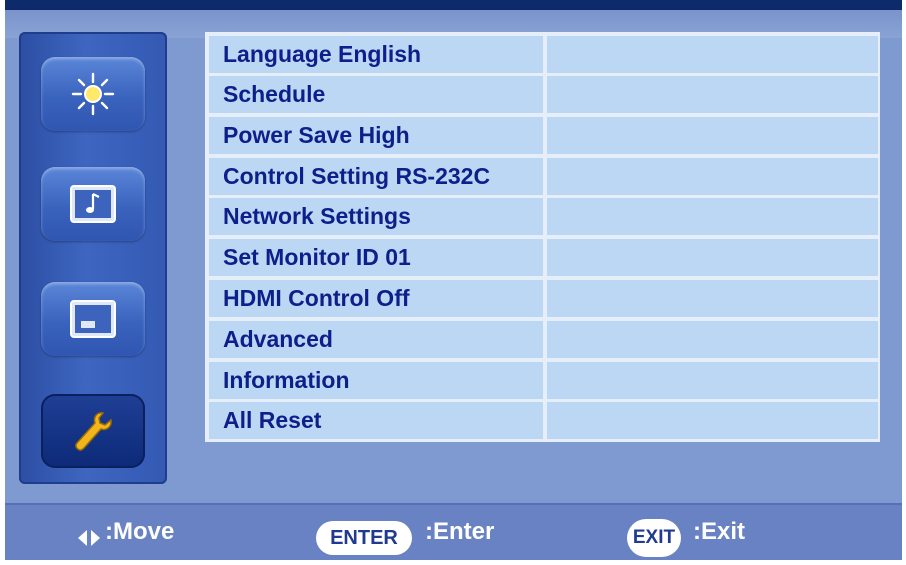  I want to click on menu-row-language: Language English, so click(543, 54).